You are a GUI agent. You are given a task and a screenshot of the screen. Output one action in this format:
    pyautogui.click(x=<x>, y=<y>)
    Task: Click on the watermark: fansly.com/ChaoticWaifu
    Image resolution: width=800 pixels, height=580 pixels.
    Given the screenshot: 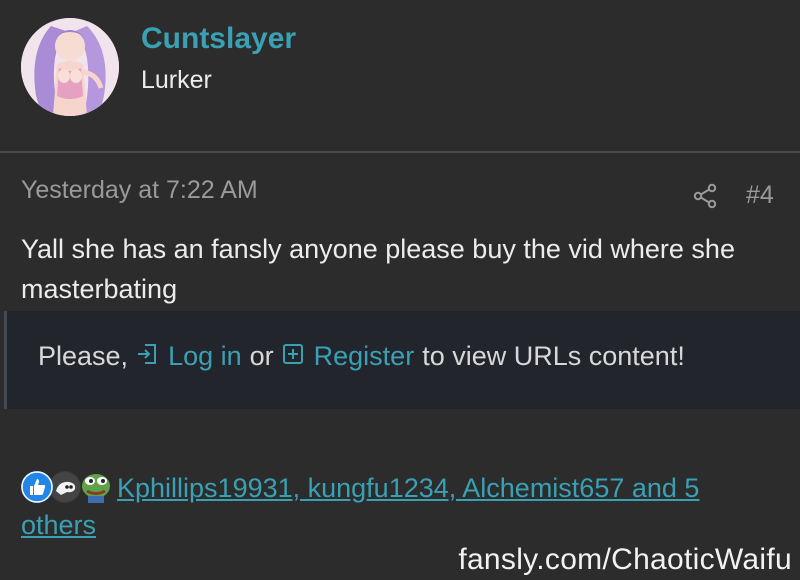 What is the action you would take?
    pyautogui.click(x=625, y=559)
    